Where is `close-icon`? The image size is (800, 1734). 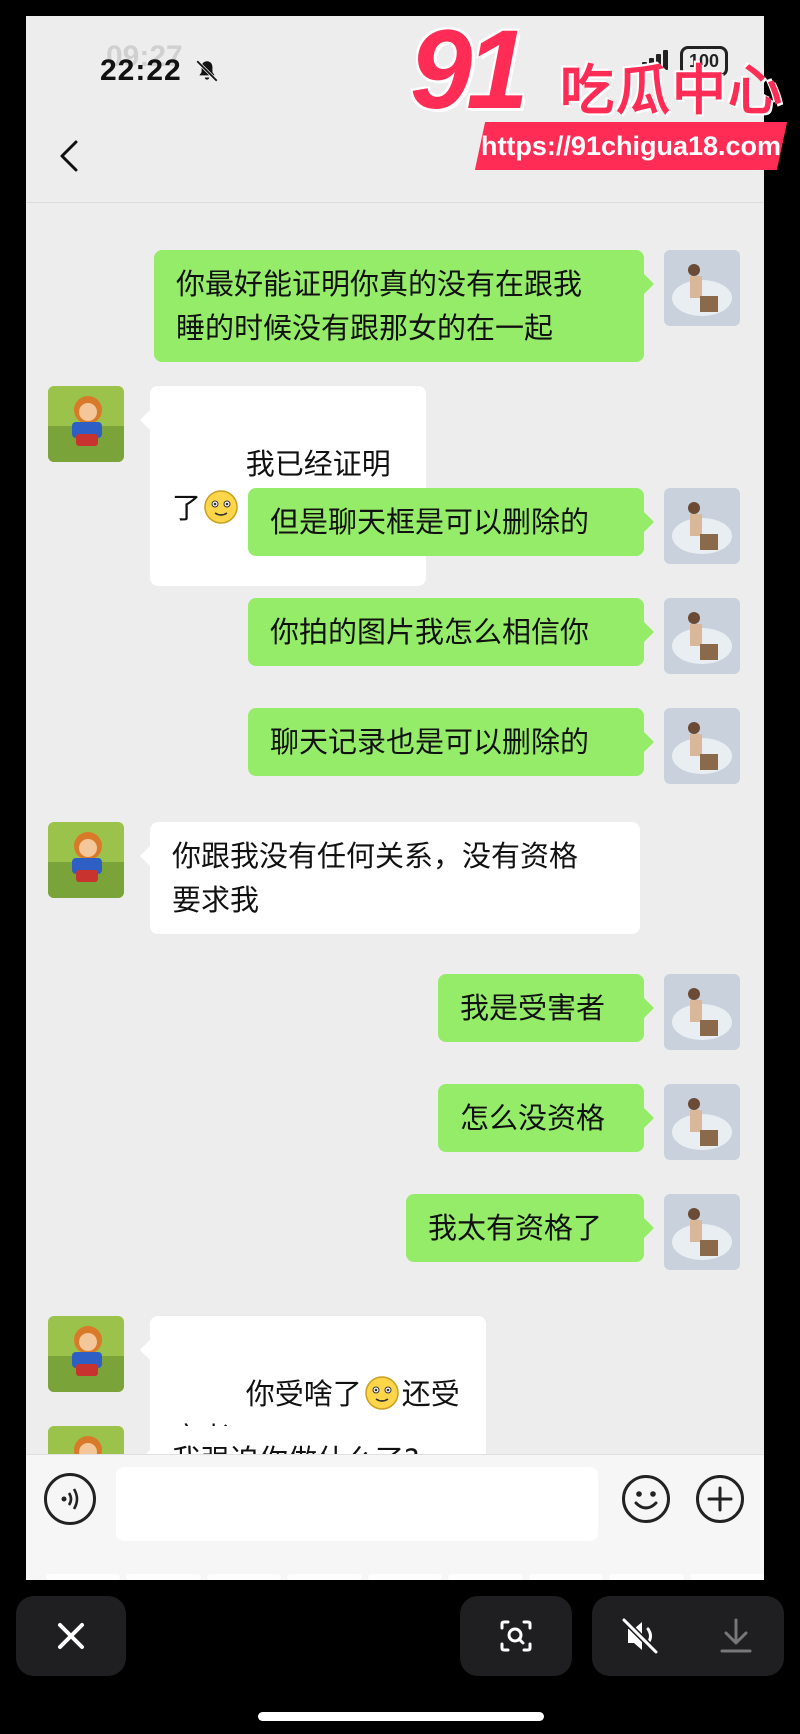
close-icon is located at coordinates (71, 1636).